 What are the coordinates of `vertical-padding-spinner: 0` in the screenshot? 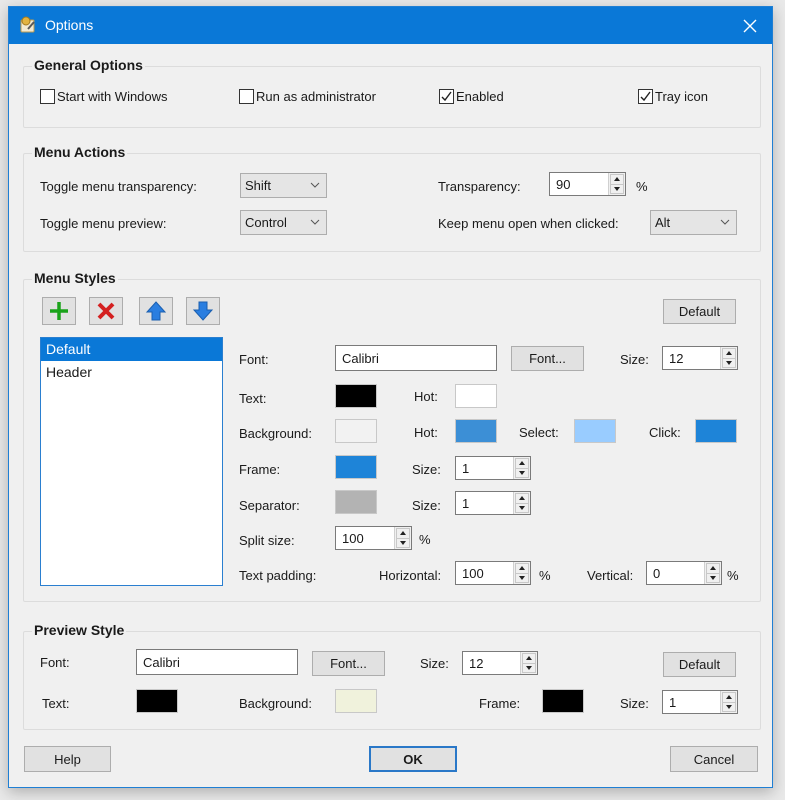 It's located at (684, 573).